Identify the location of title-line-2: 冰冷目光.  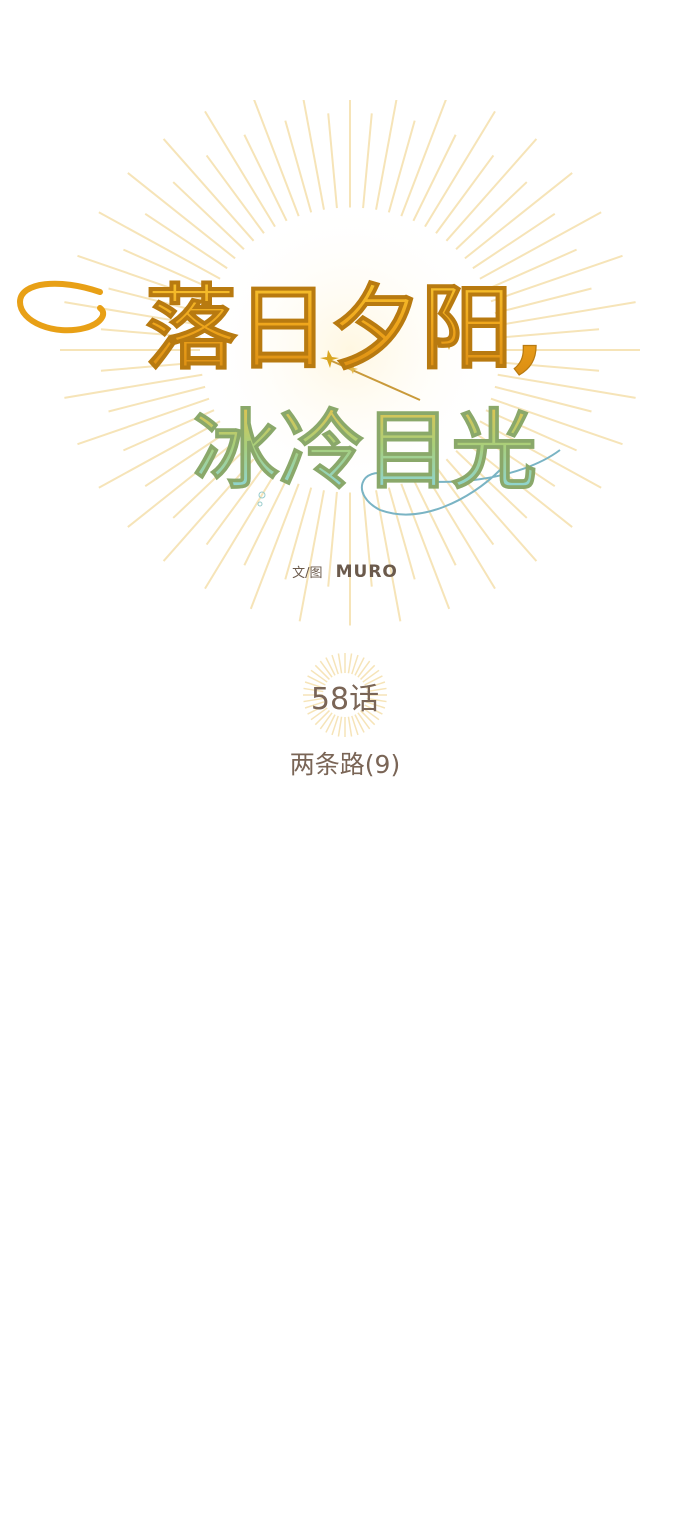
(365, 450).